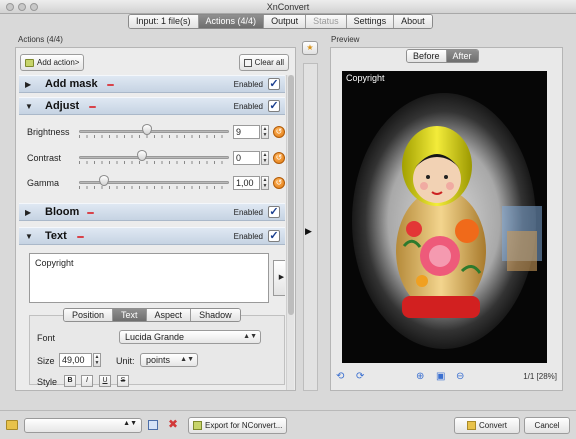  I want to click on before-tab: Before, so click(427, 56).